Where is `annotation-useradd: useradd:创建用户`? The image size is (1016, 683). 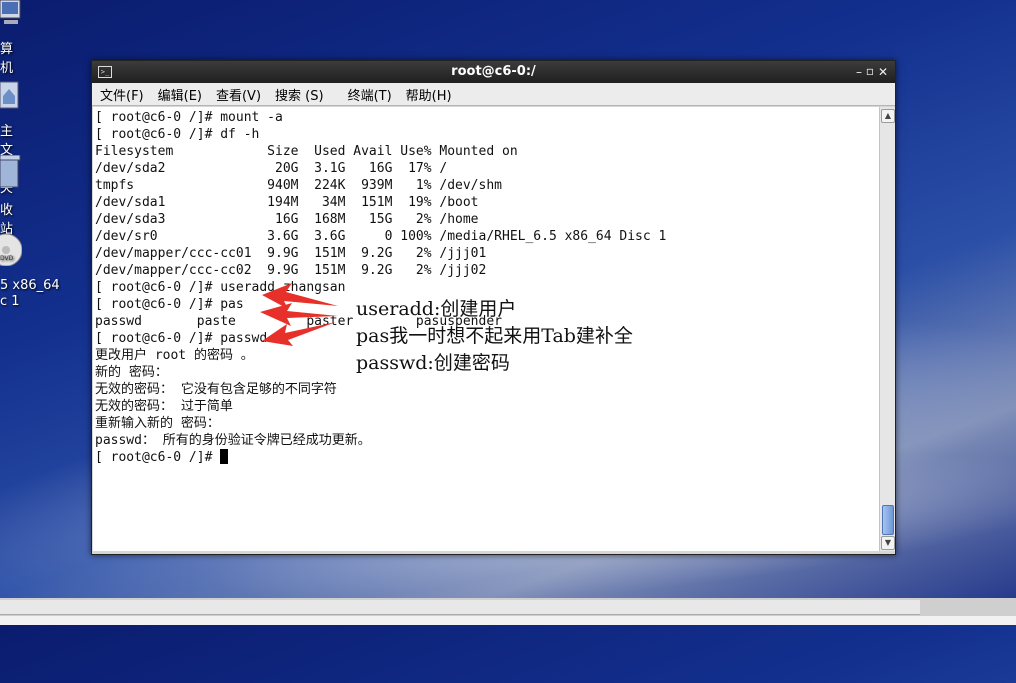 annotation-useradd: useradd:创建用户 is located at coordinates (436, 309).